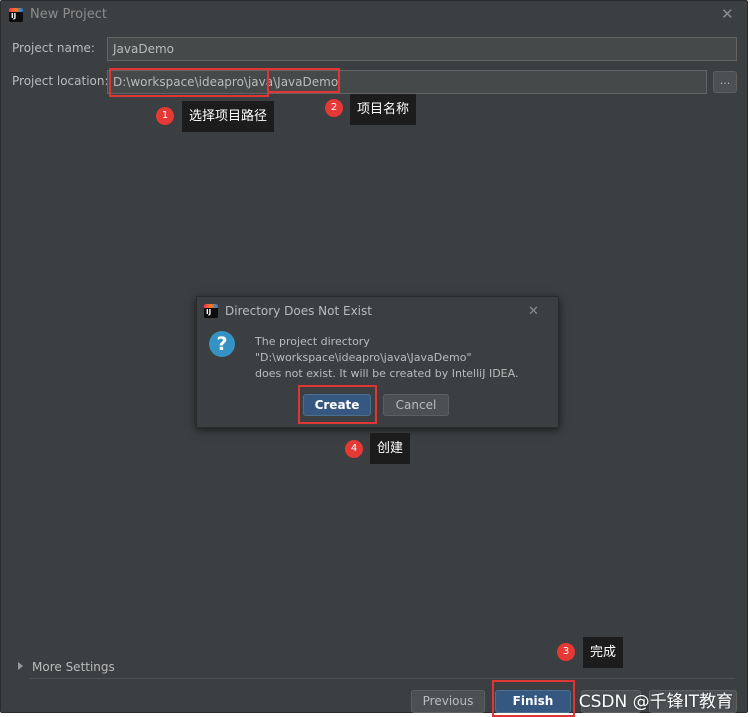  I want to click on dialog-close-icon: ✕, so click(533, 311).